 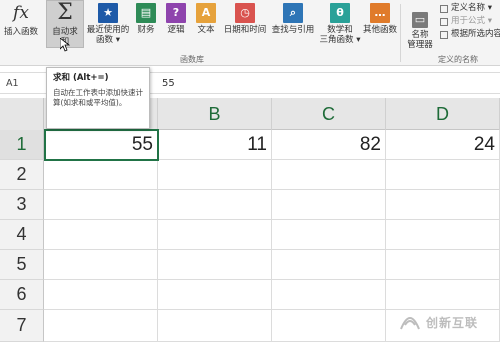 I want to click on row-header-4: 4, so click(x=22, y=235).